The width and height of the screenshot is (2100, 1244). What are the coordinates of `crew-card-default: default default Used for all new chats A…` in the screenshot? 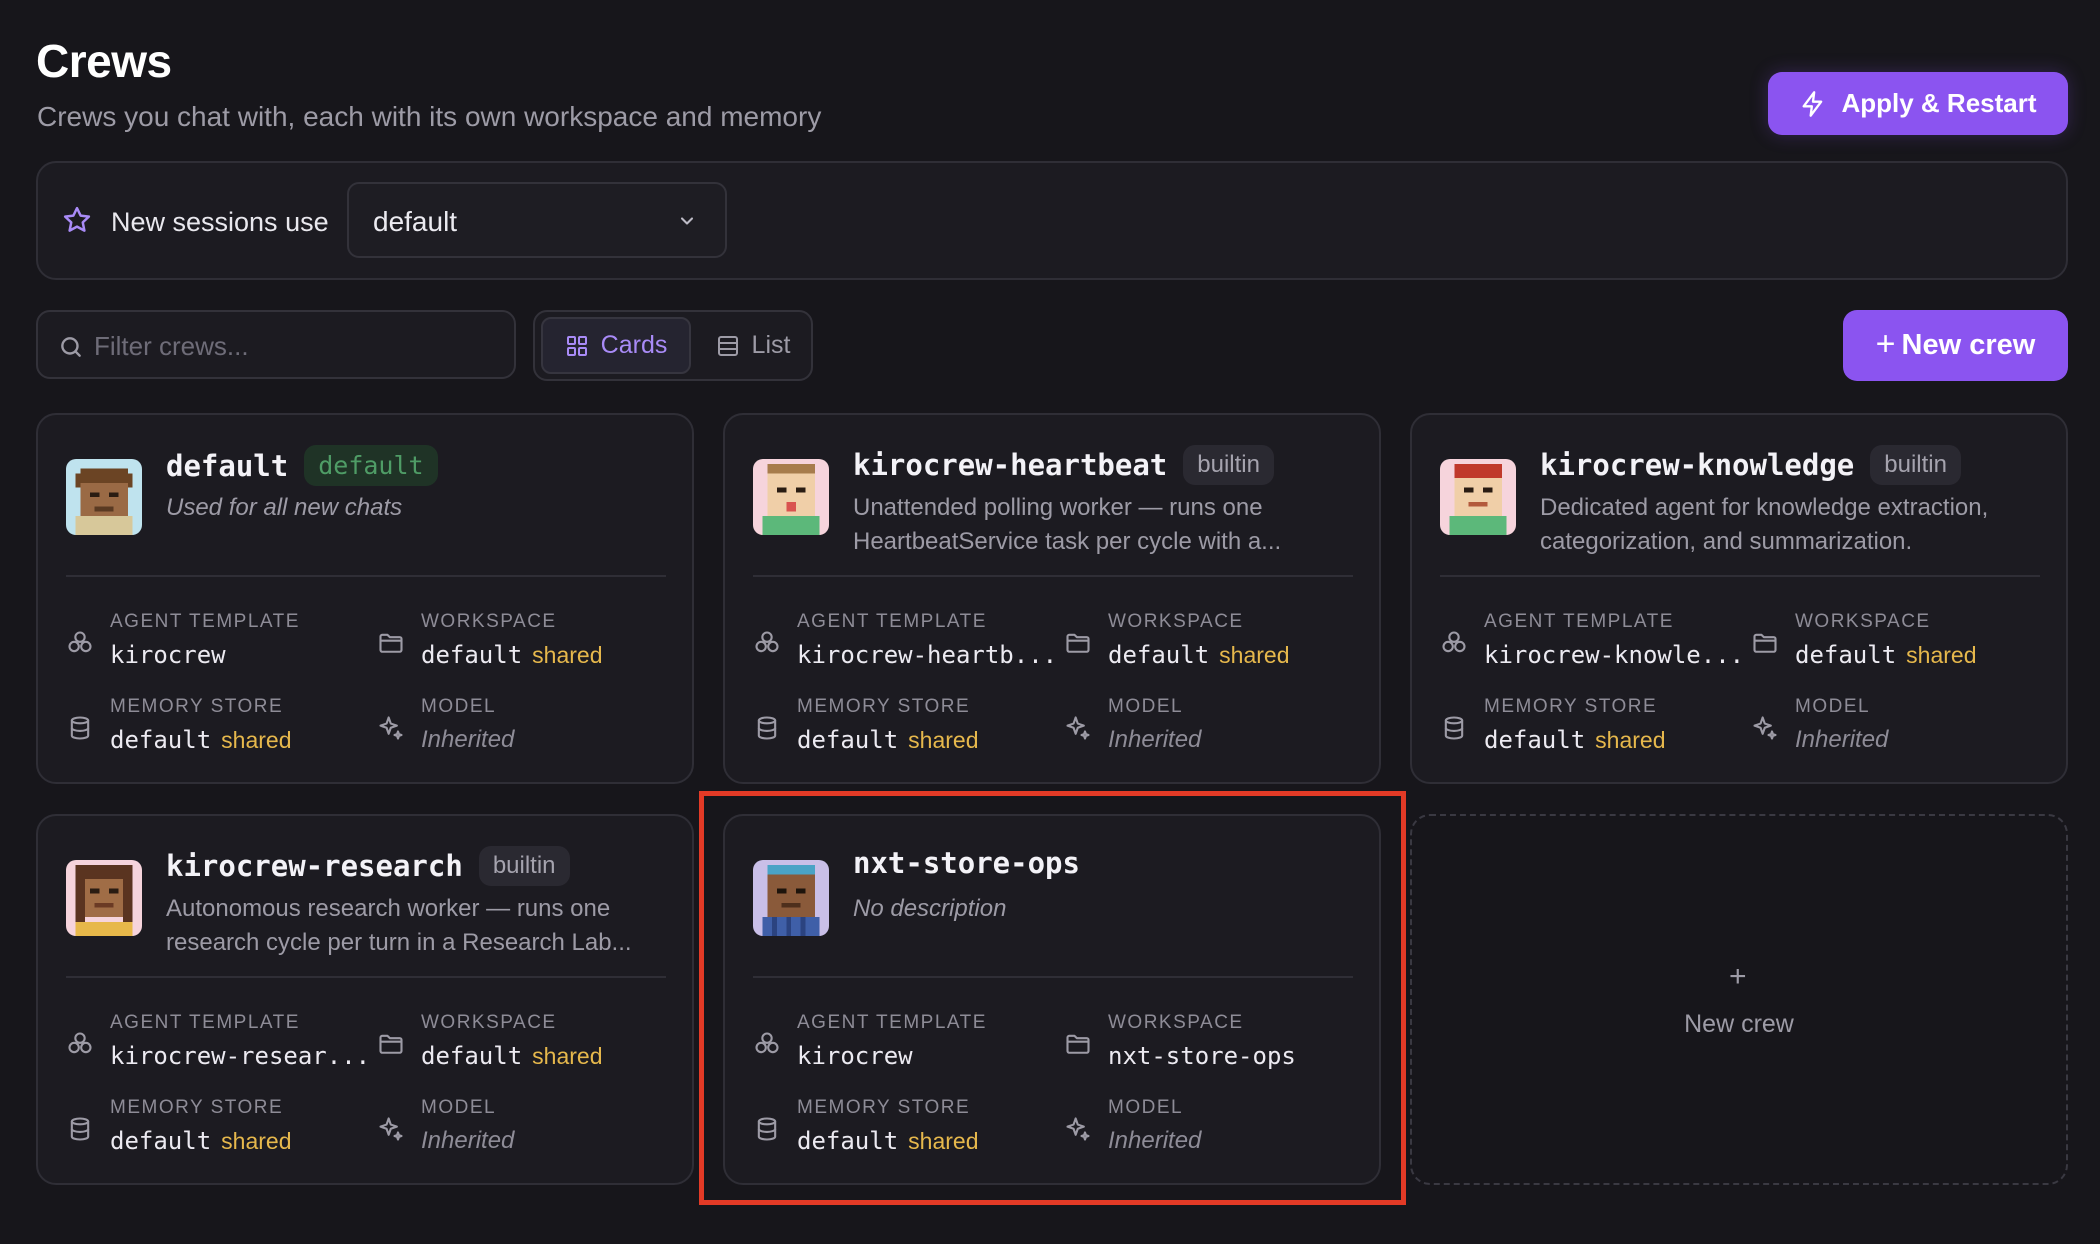 It's located at (365, 598).